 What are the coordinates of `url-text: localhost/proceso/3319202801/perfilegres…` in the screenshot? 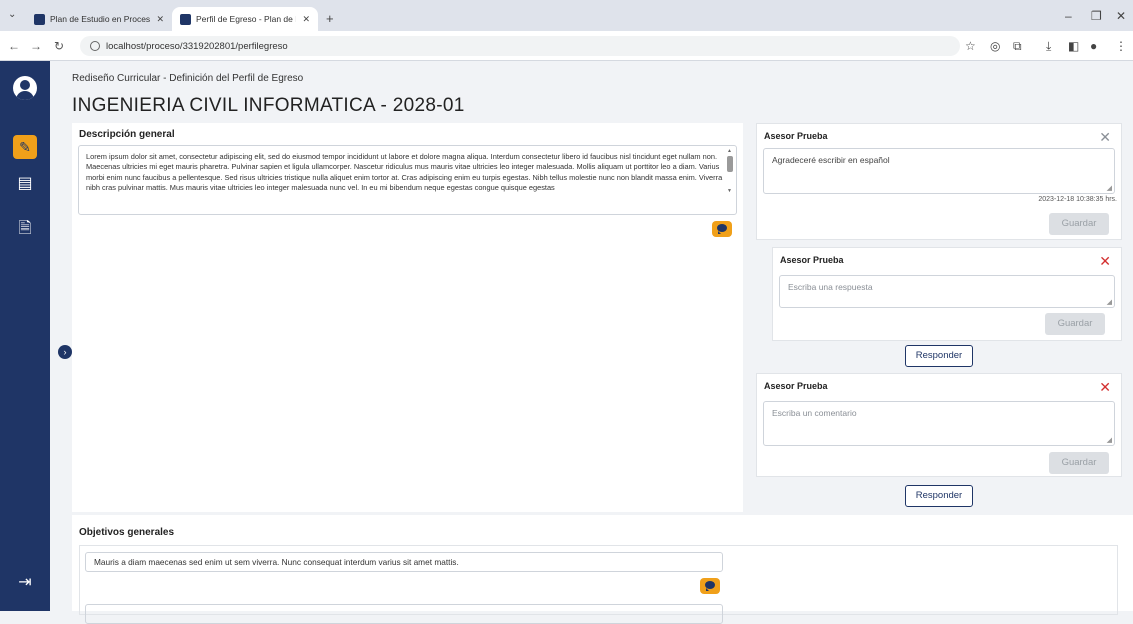 It's located at (197, 46).